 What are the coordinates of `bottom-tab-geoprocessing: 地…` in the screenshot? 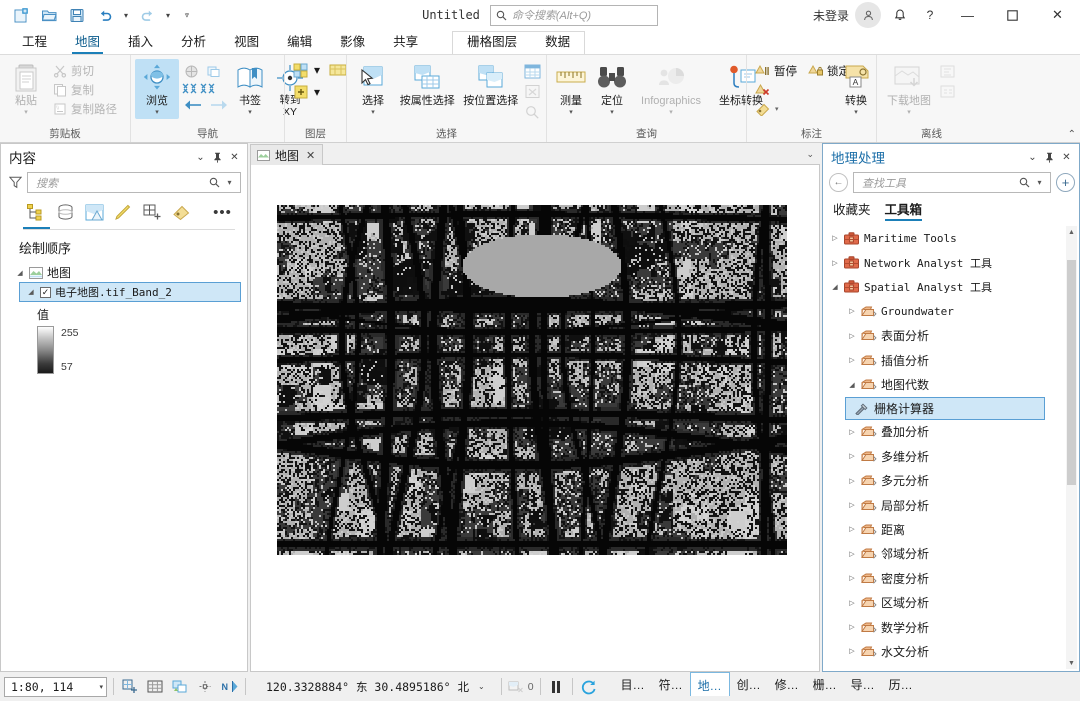 It's located at (709, 684).